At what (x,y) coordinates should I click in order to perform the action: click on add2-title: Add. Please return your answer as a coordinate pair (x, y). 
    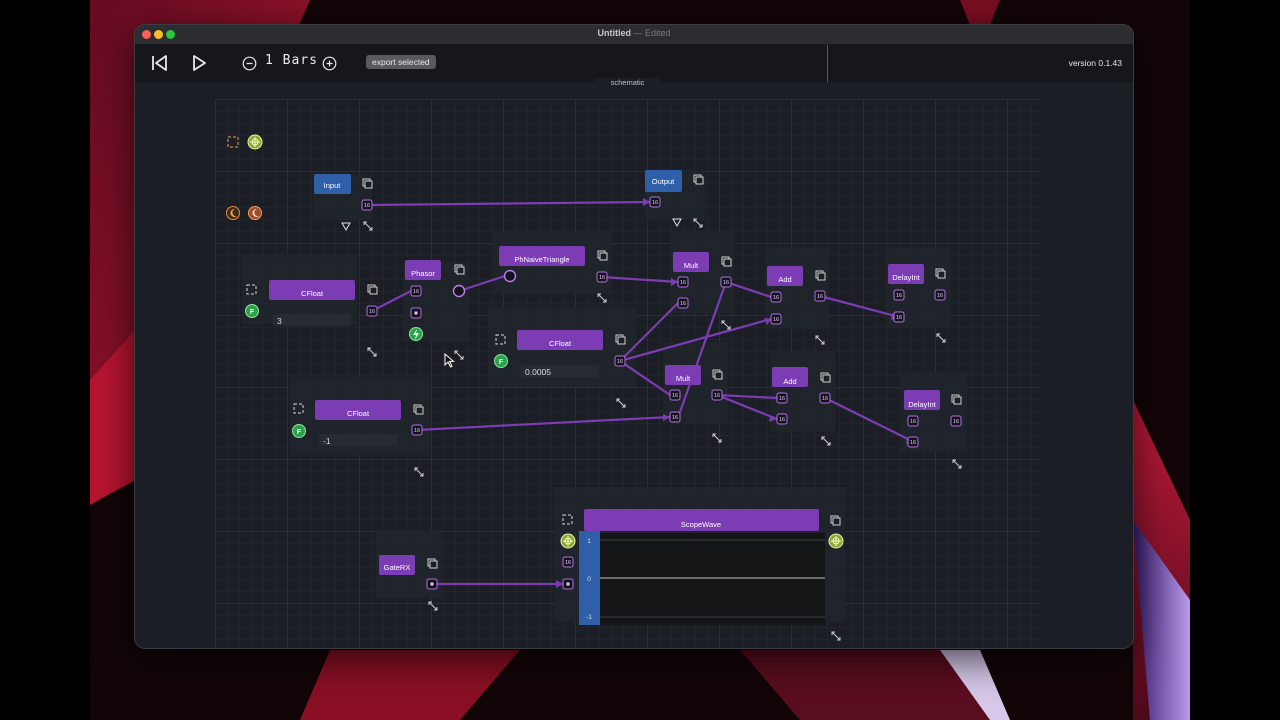
    Looking at the image, I should click on (789, 381).